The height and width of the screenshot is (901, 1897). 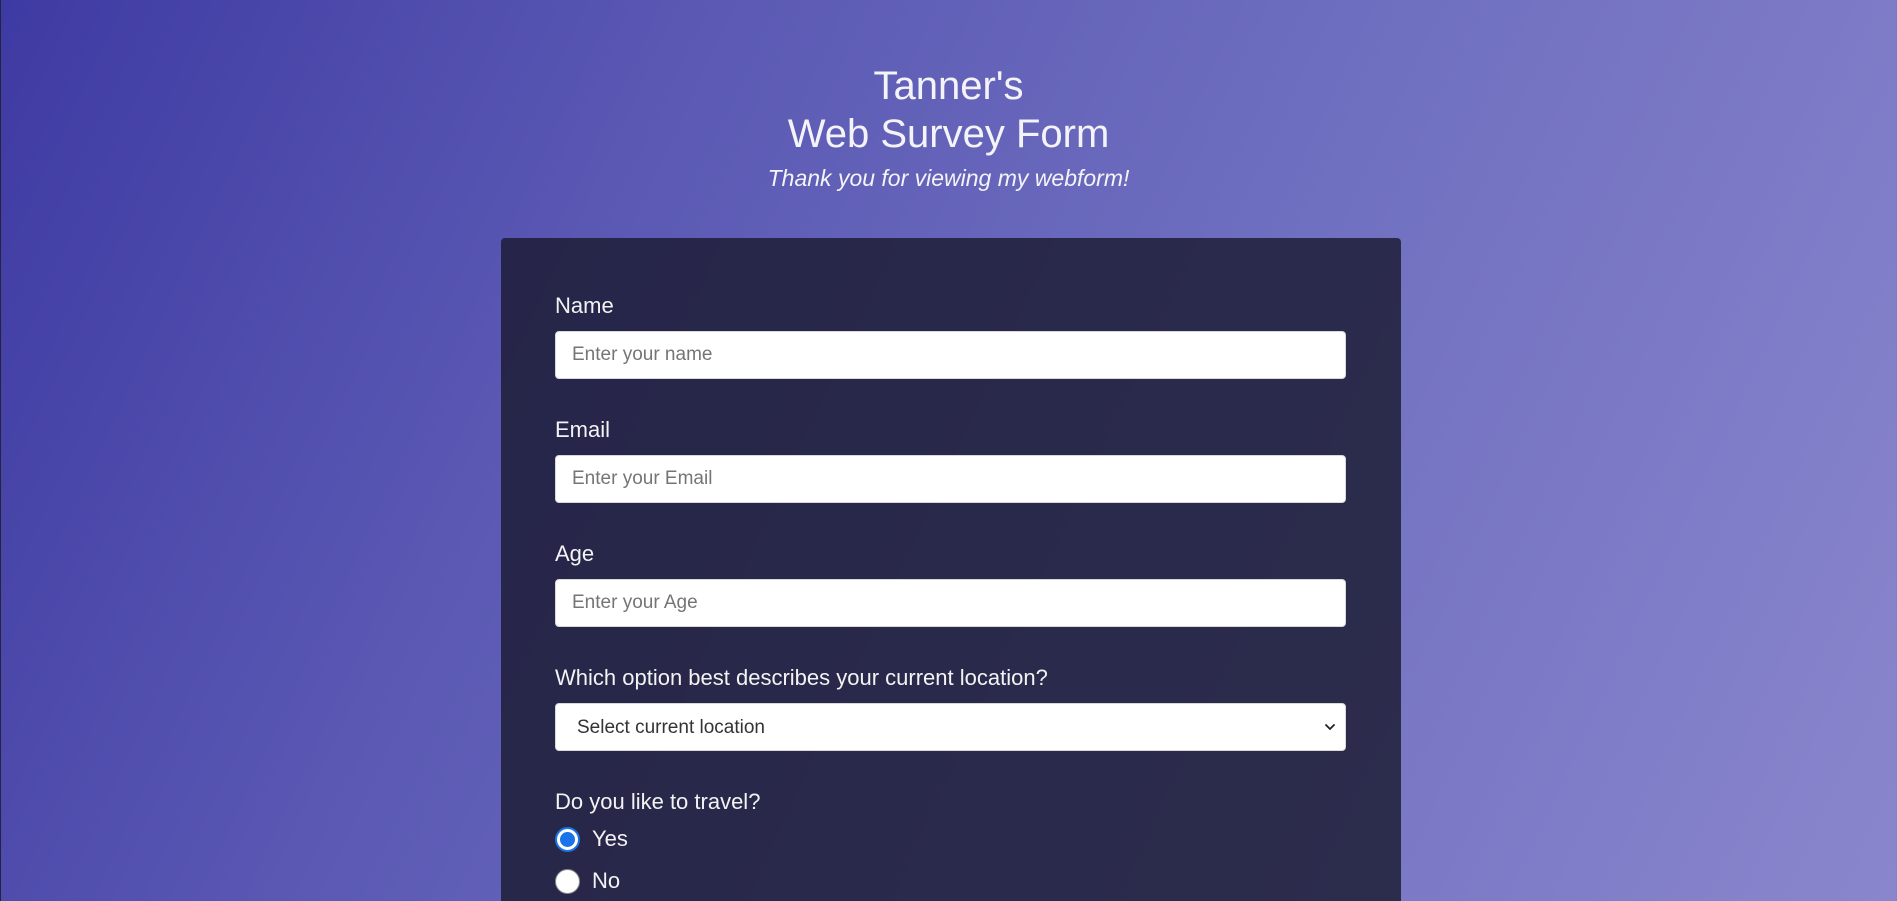 I want to click on page-title-line2: Web Survey Form, so click(x=948, y=134).